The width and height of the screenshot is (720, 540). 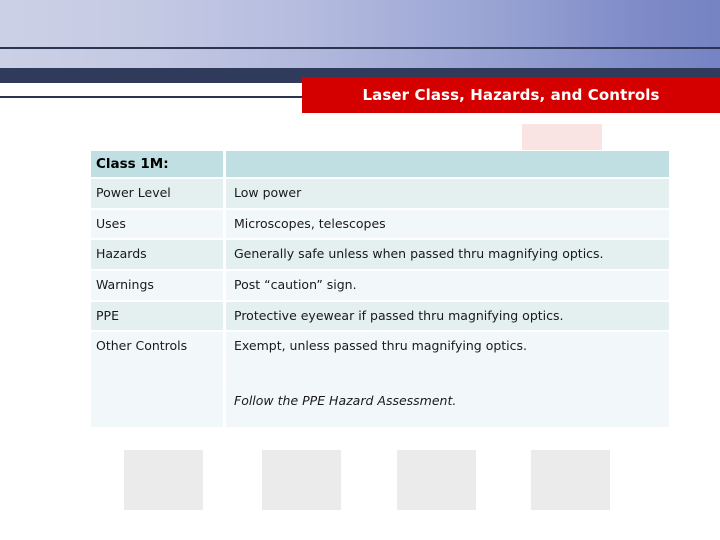 I want to click on row-value-cell: Post “caution” sign., so click(x=446, y=284).